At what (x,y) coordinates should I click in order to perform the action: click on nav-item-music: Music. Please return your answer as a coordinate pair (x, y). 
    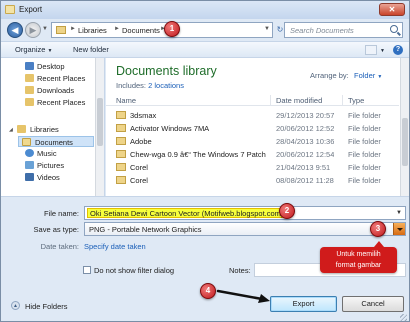
    Looking at the image, I should click on (47, 153).